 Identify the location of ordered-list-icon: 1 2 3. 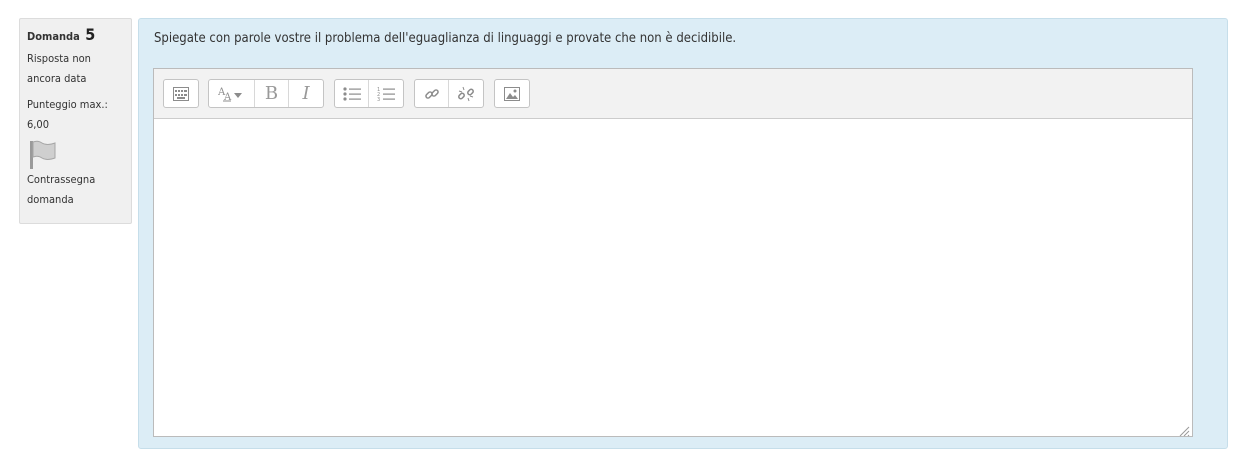
(386, 93).